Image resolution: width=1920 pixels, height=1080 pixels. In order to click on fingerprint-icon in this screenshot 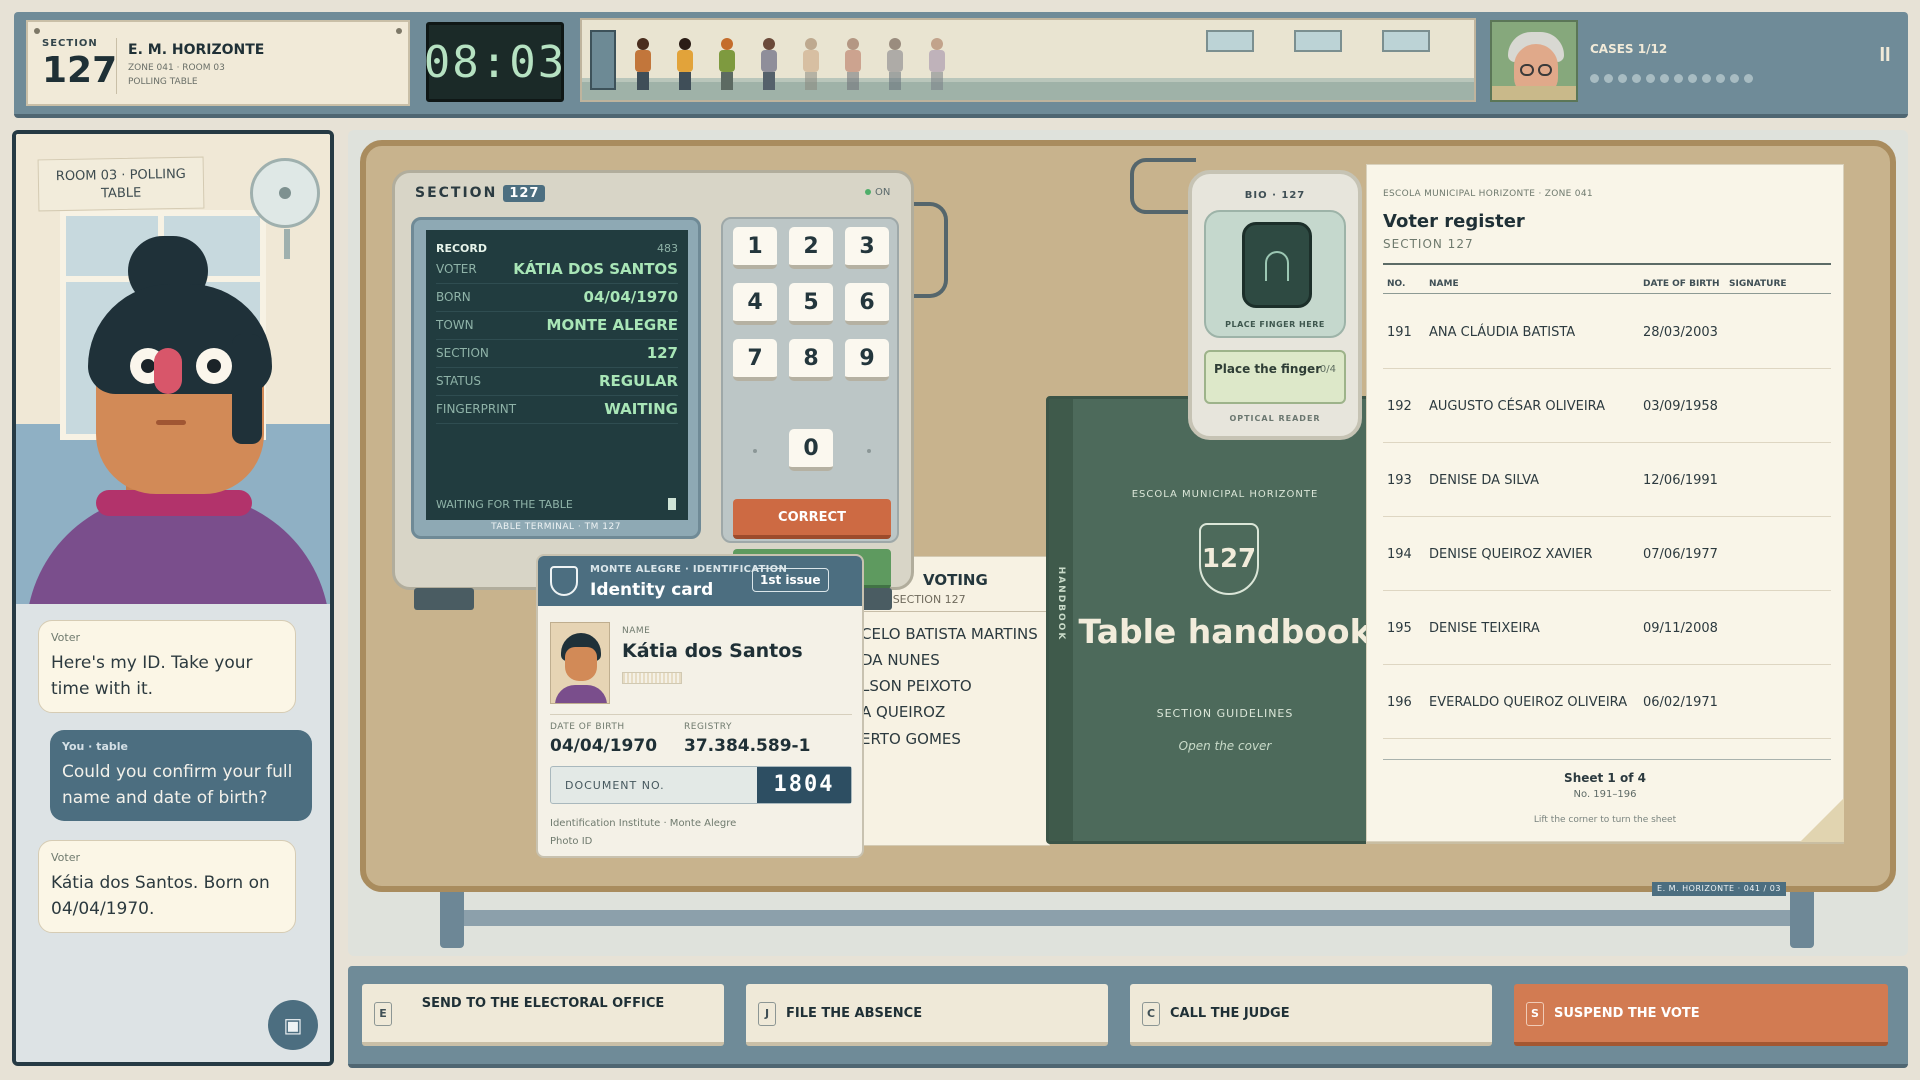, I will do `click(1277, 265)`.